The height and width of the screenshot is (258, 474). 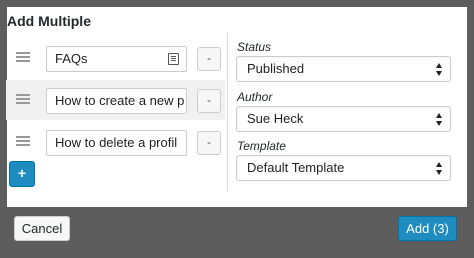 I want to click on list-item: How to create a new p -, so click(x=115, y=100).